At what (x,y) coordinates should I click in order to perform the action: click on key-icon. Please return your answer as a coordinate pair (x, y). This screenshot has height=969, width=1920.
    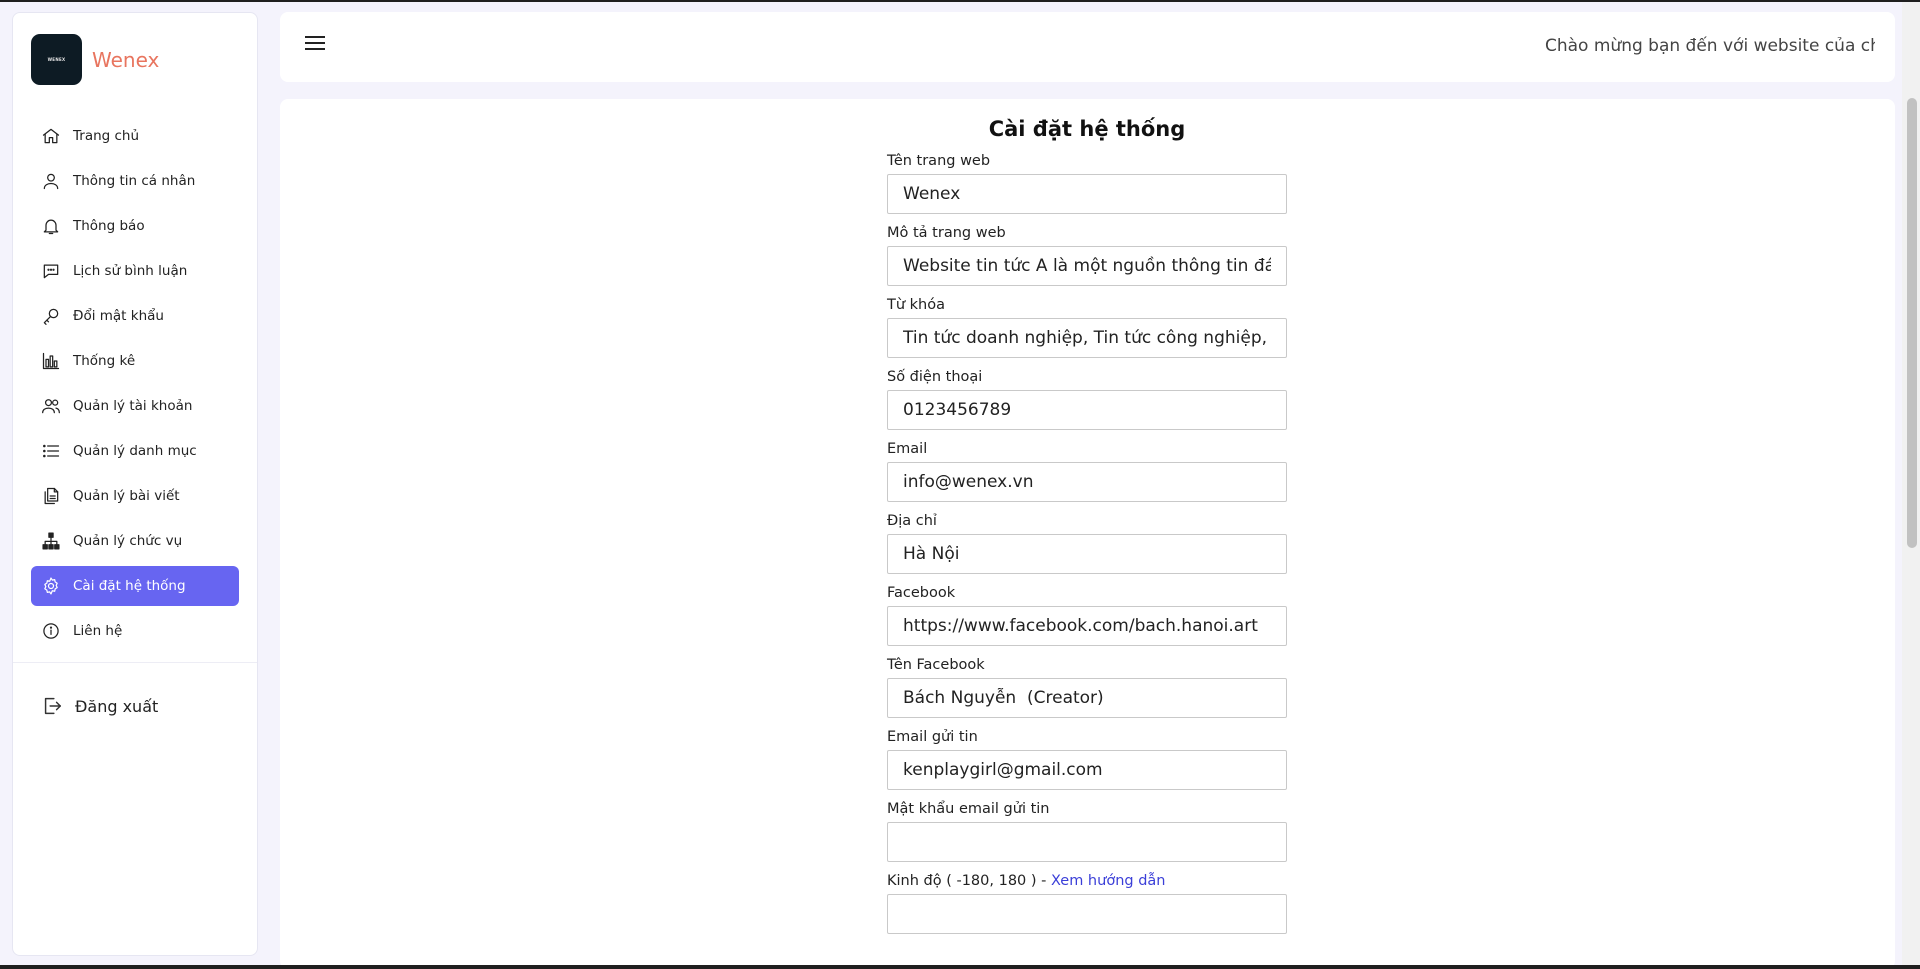
    Looking at the image, I should click on (51, 316).